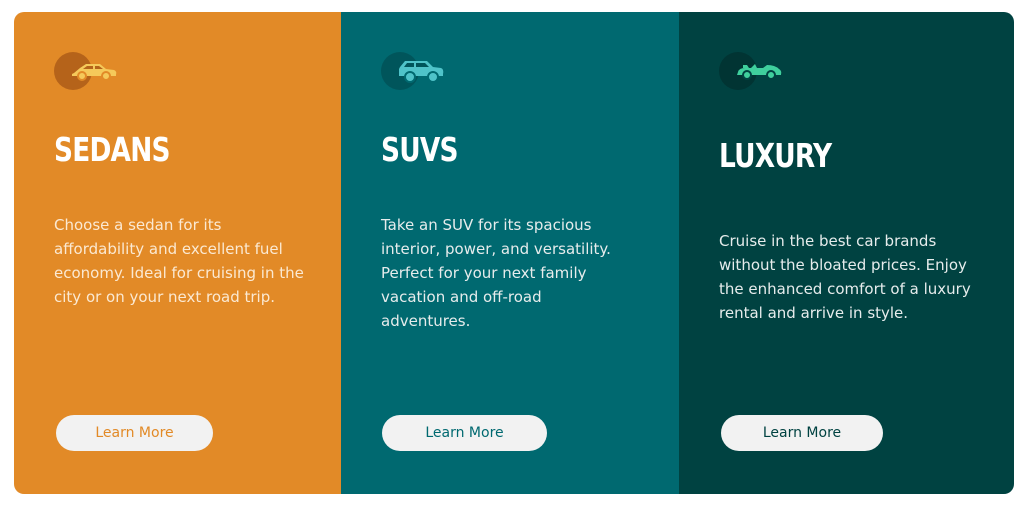 The image size is (1029, 506). I want to click on suv-car-icon, so click(416, 72).